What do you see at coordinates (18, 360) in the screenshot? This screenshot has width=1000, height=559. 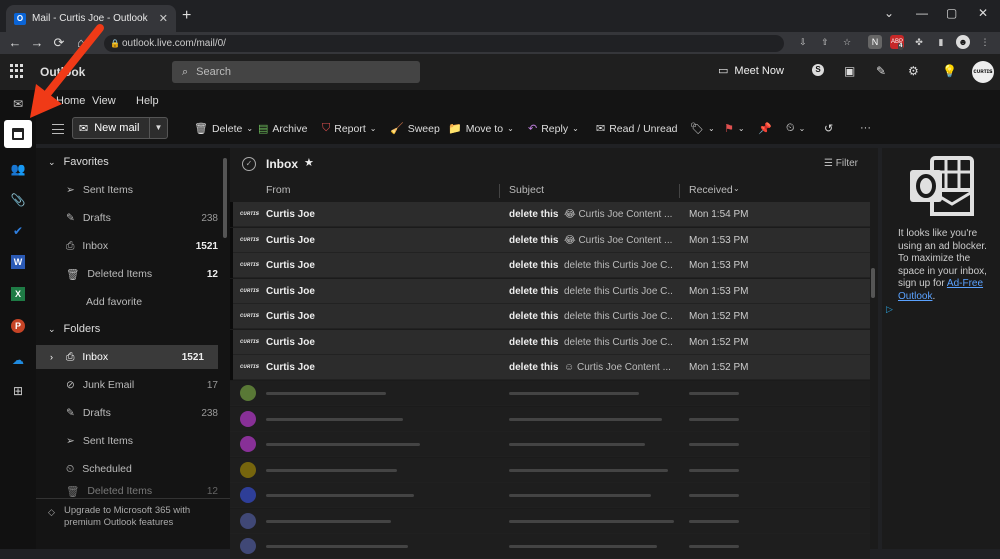 I see `onedrive-icon: ☁` at bounding box center [18, 360].